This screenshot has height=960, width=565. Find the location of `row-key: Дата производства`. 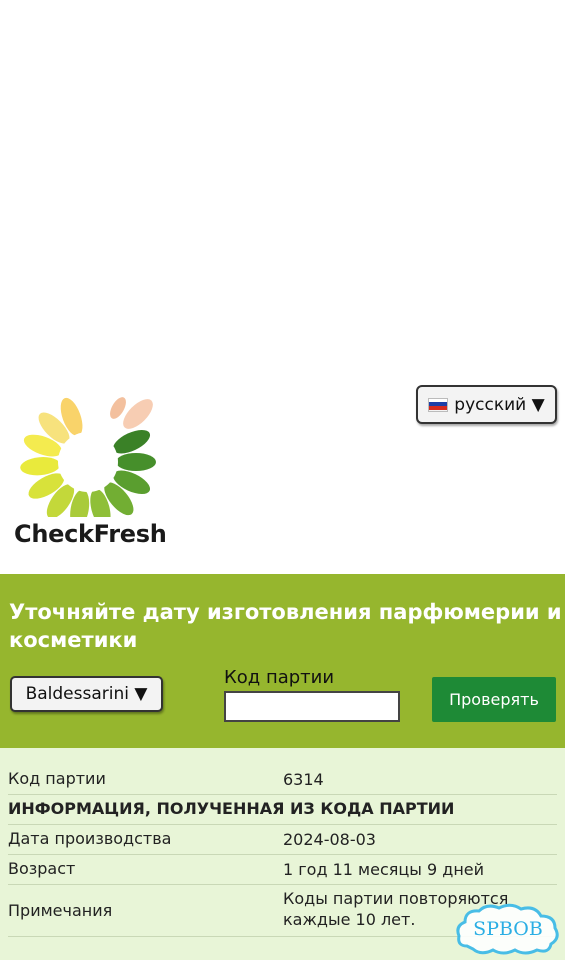

row-key: Дата производства is located at coordinates (90, 838).